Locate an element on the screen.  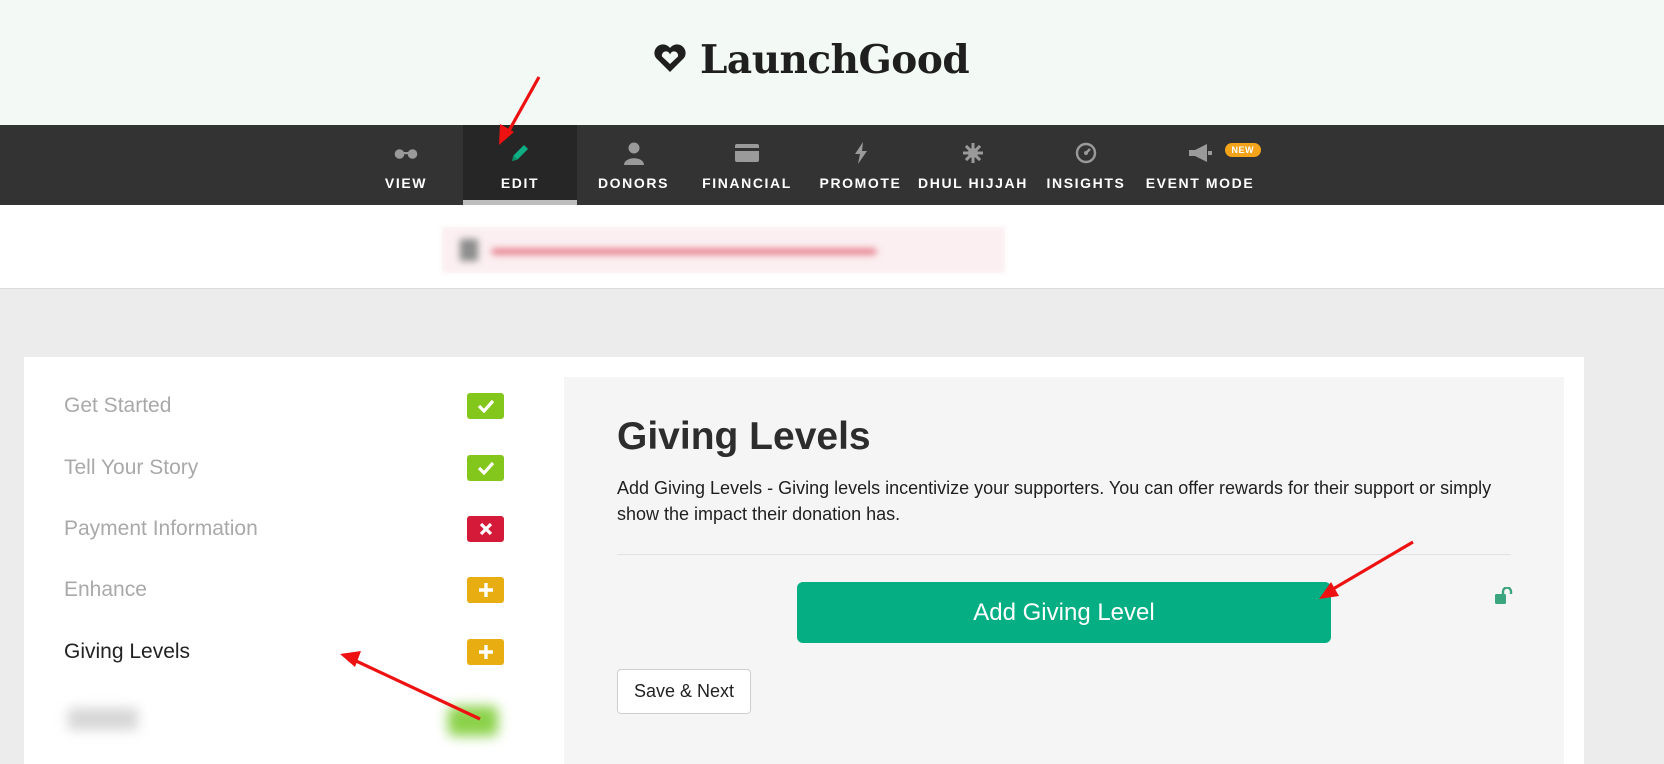
nav-insights: INSIGHTS is located at coordinates (1086, 165).